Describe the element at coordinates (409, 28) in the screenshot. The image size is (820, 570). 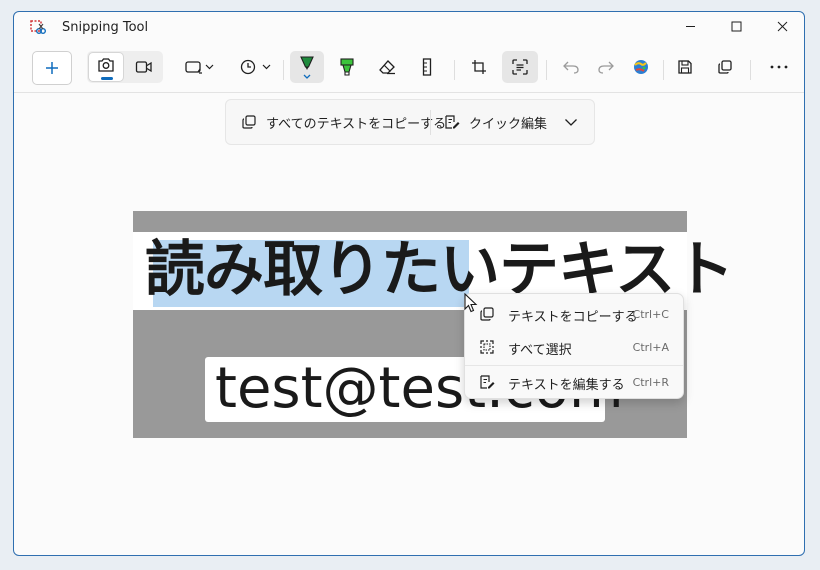
I see `title-bar: Snipping Tool` at that location.